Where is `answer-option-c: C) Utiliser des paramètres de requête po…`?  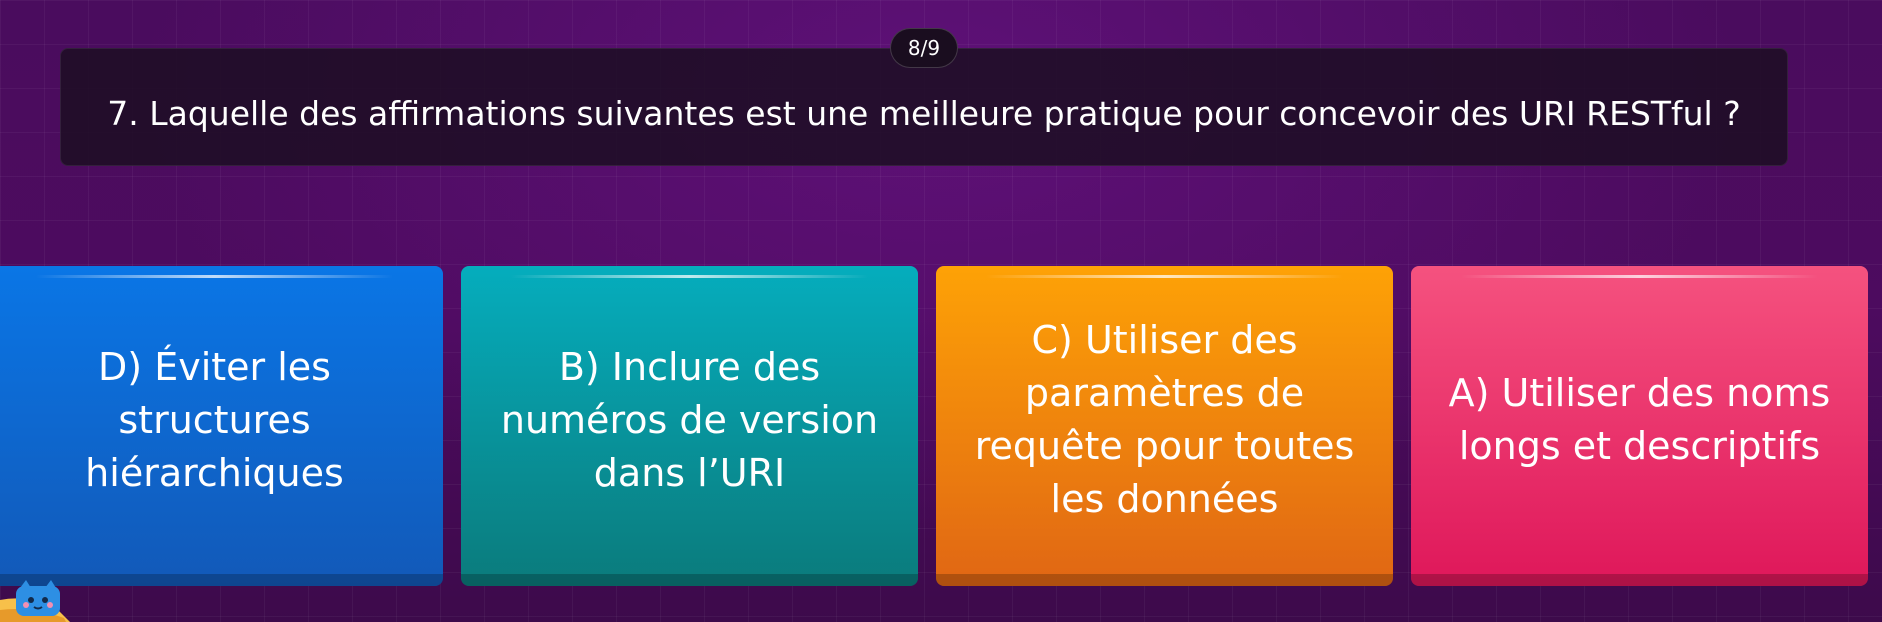
answer-option-c: C) Utiliser des paramètres de requête po… is located at coordinates (1164, 426).